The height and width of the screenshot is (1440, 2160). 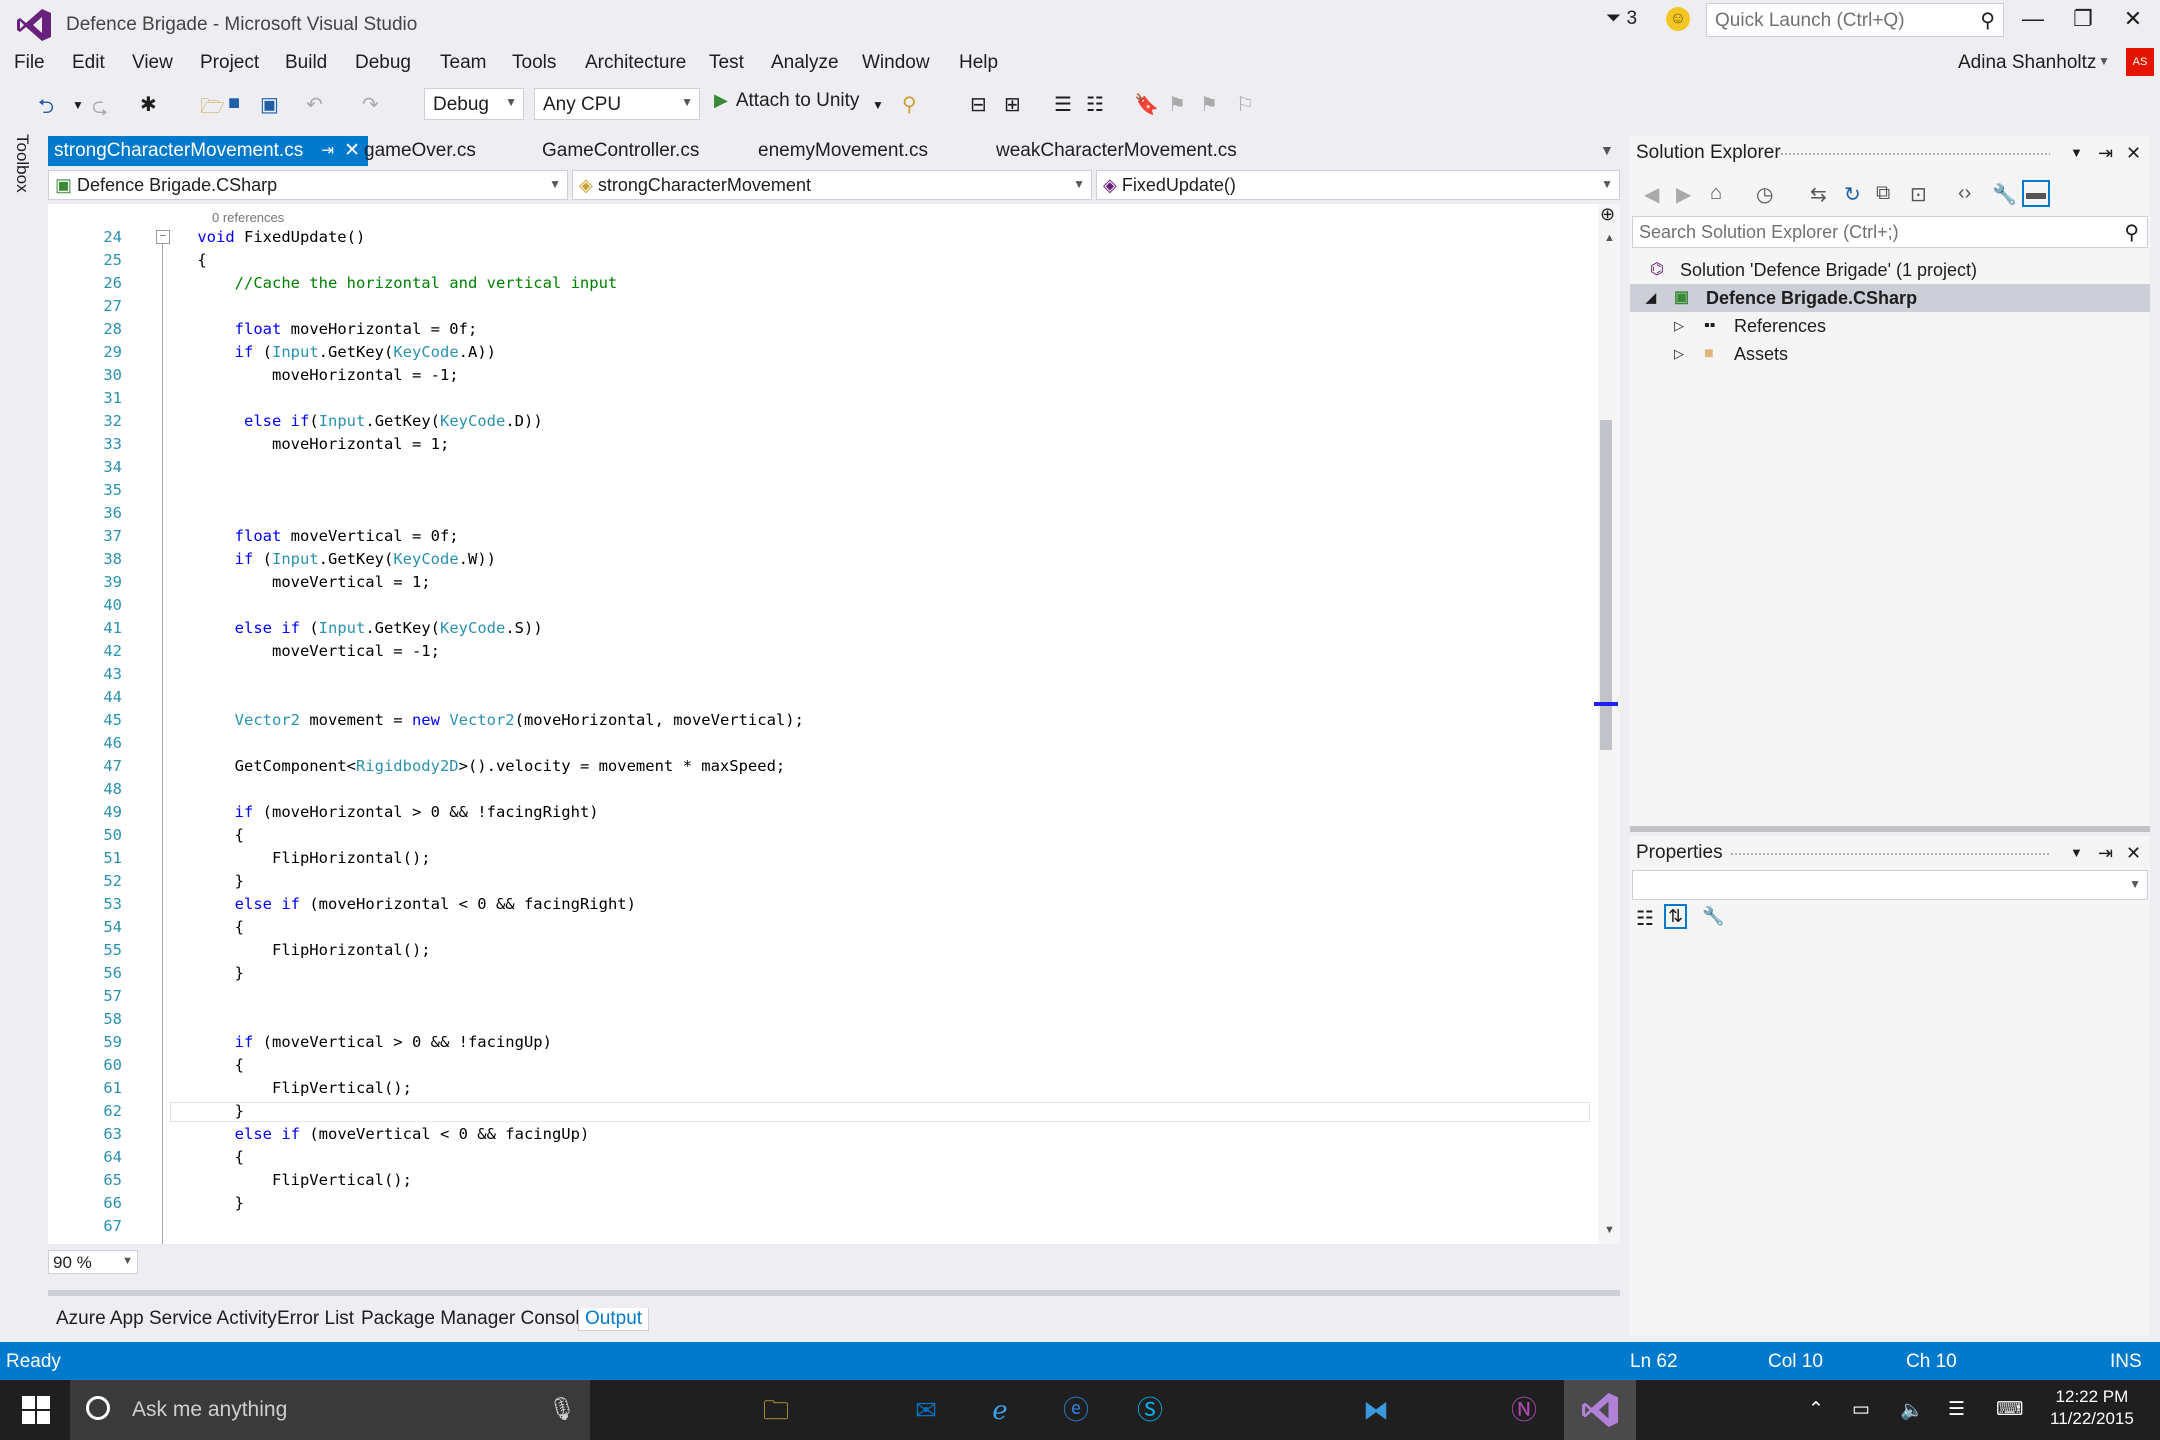 What do you see at coordinates (1861, 1409) in the screenshot?
I see `battery-icon: ▭` at bounding box center [1861, 1409].